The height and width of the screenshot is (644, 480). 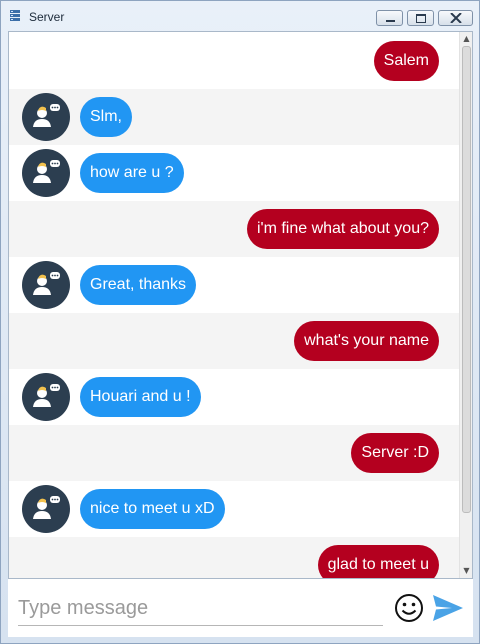 I want to click on message-row: glad to meet u, so click(x=234, y=557).